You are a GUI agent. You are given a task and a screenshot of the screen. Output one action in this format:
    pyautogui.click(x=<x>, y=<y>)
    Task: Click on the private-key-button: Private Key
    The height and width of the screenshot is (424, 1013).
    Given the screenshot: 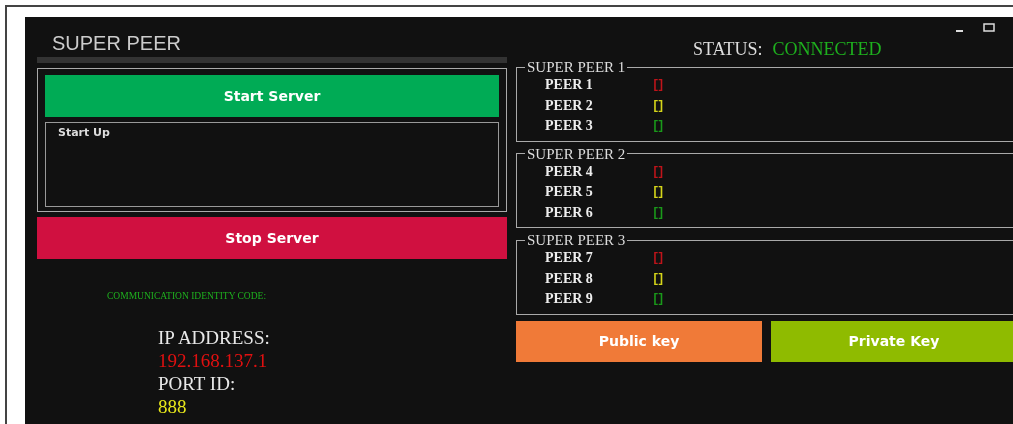 What is the action you would take?
    pyautogui.click(x=892, y=341)
    